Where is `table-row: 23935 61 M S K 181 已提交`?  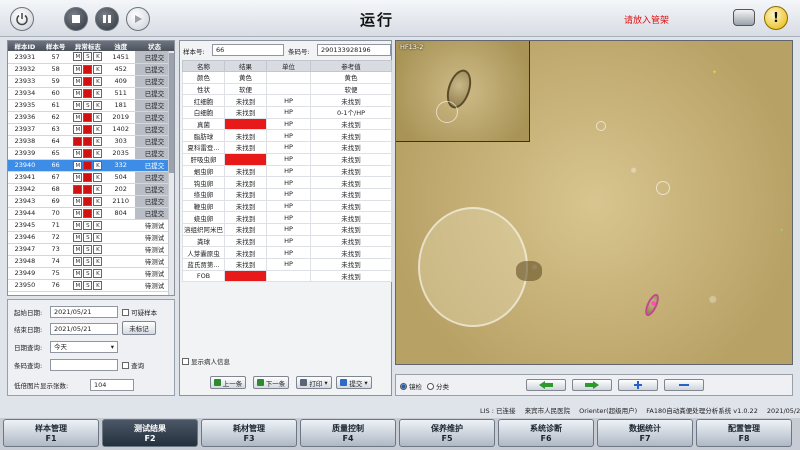 table-row: 23935 61 M S K 181 已提交 is located at coordinates (91, 105).